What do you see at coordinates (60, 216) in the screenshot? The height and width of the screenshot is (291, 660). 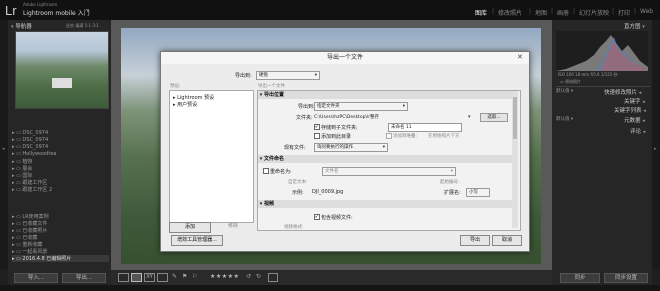 I see `collection-item: ▸ ▭ LR使用案例` at bounding box center [60, 216].